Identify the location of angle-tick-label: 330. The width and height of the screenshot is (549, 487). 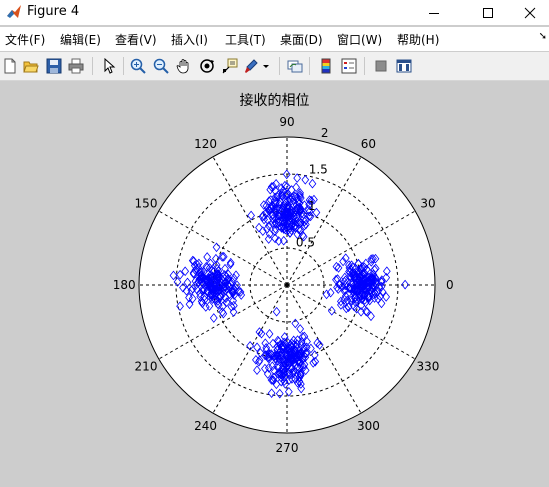
(428, 366).